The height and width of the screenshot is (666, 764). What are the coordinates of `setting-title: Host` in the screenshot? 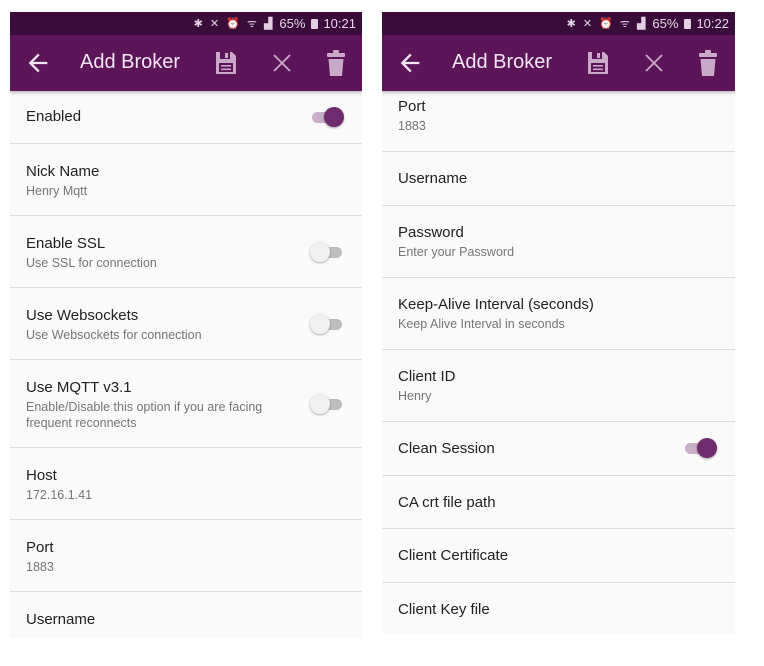 It's located at (41, 475).